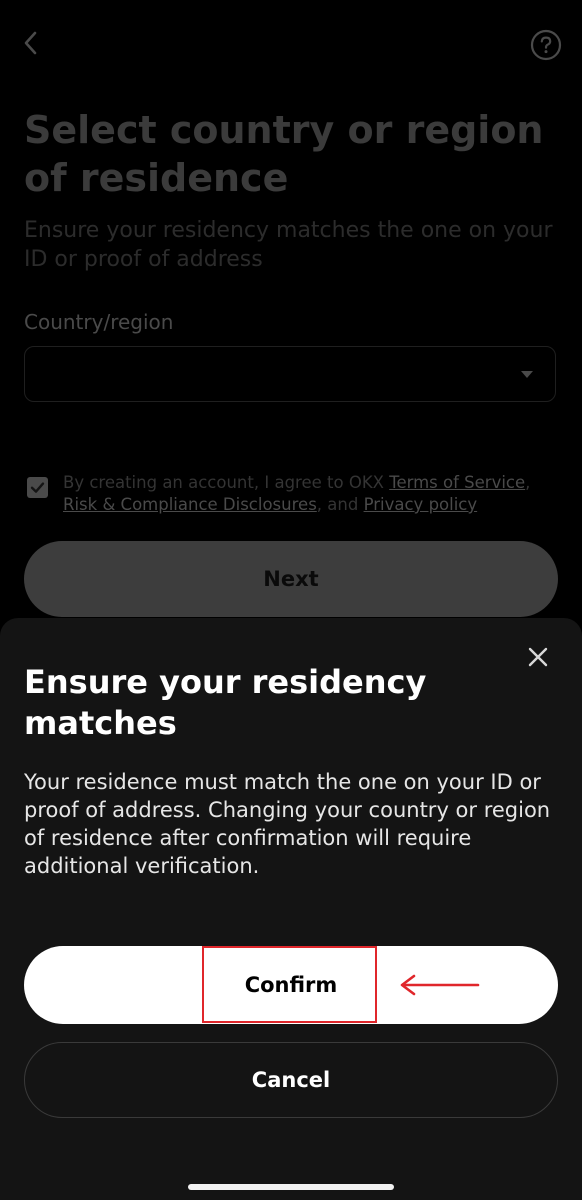 This screenshot has height=1200, width=582. What do you see at coordinates (225, 702) in the screenshot?
I see `sheet-title: Ensure your residency matches` at bounding box center [225, 702].